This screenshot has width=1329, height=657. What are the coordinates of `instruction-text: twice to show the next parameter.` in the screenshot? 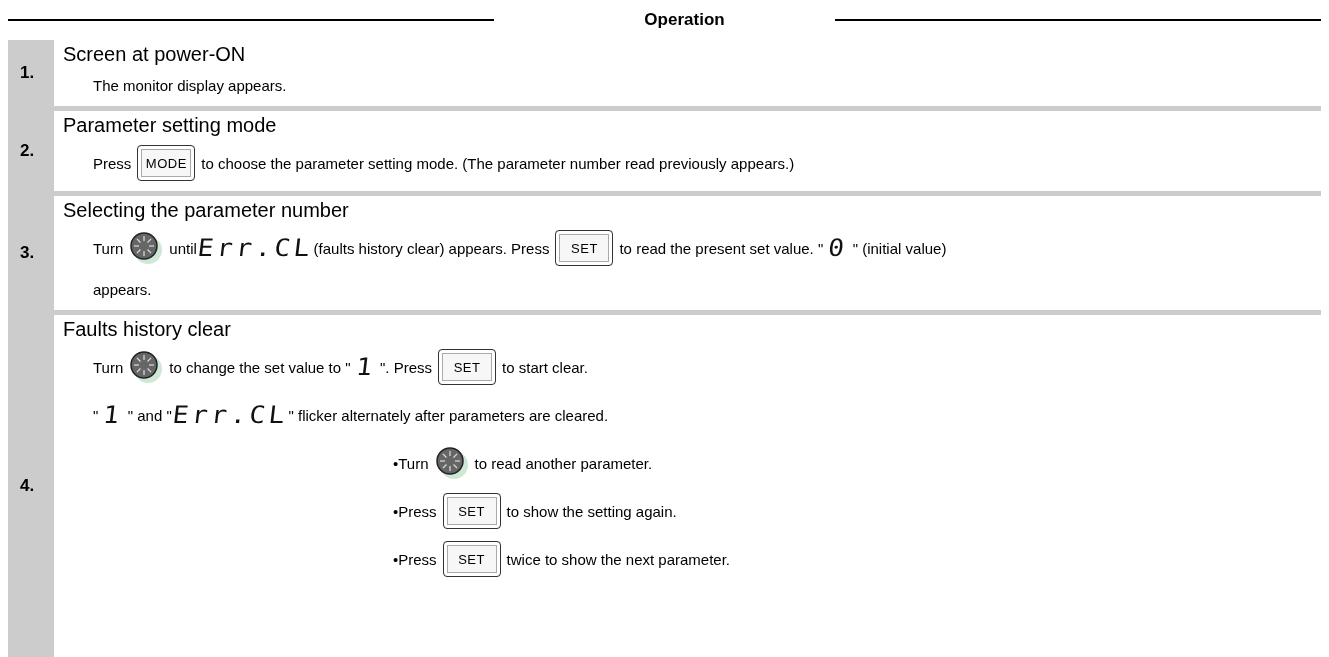 It's located at (618, 559).